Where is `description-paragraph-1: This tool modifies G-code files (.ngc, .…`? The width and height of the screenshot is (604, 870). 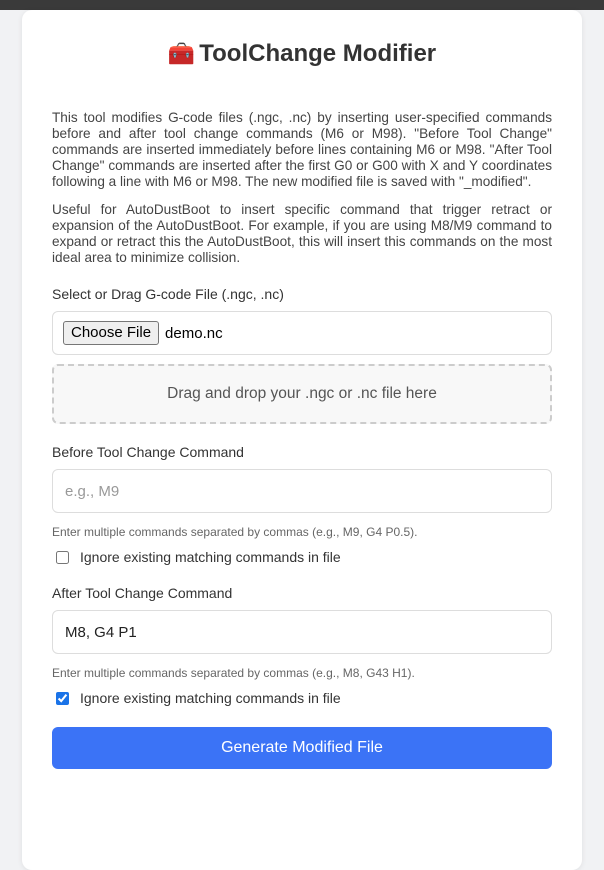 description-paragraph-1: This tool modifies G-code files (.ngc, .… is located at coordinates (302, 149).